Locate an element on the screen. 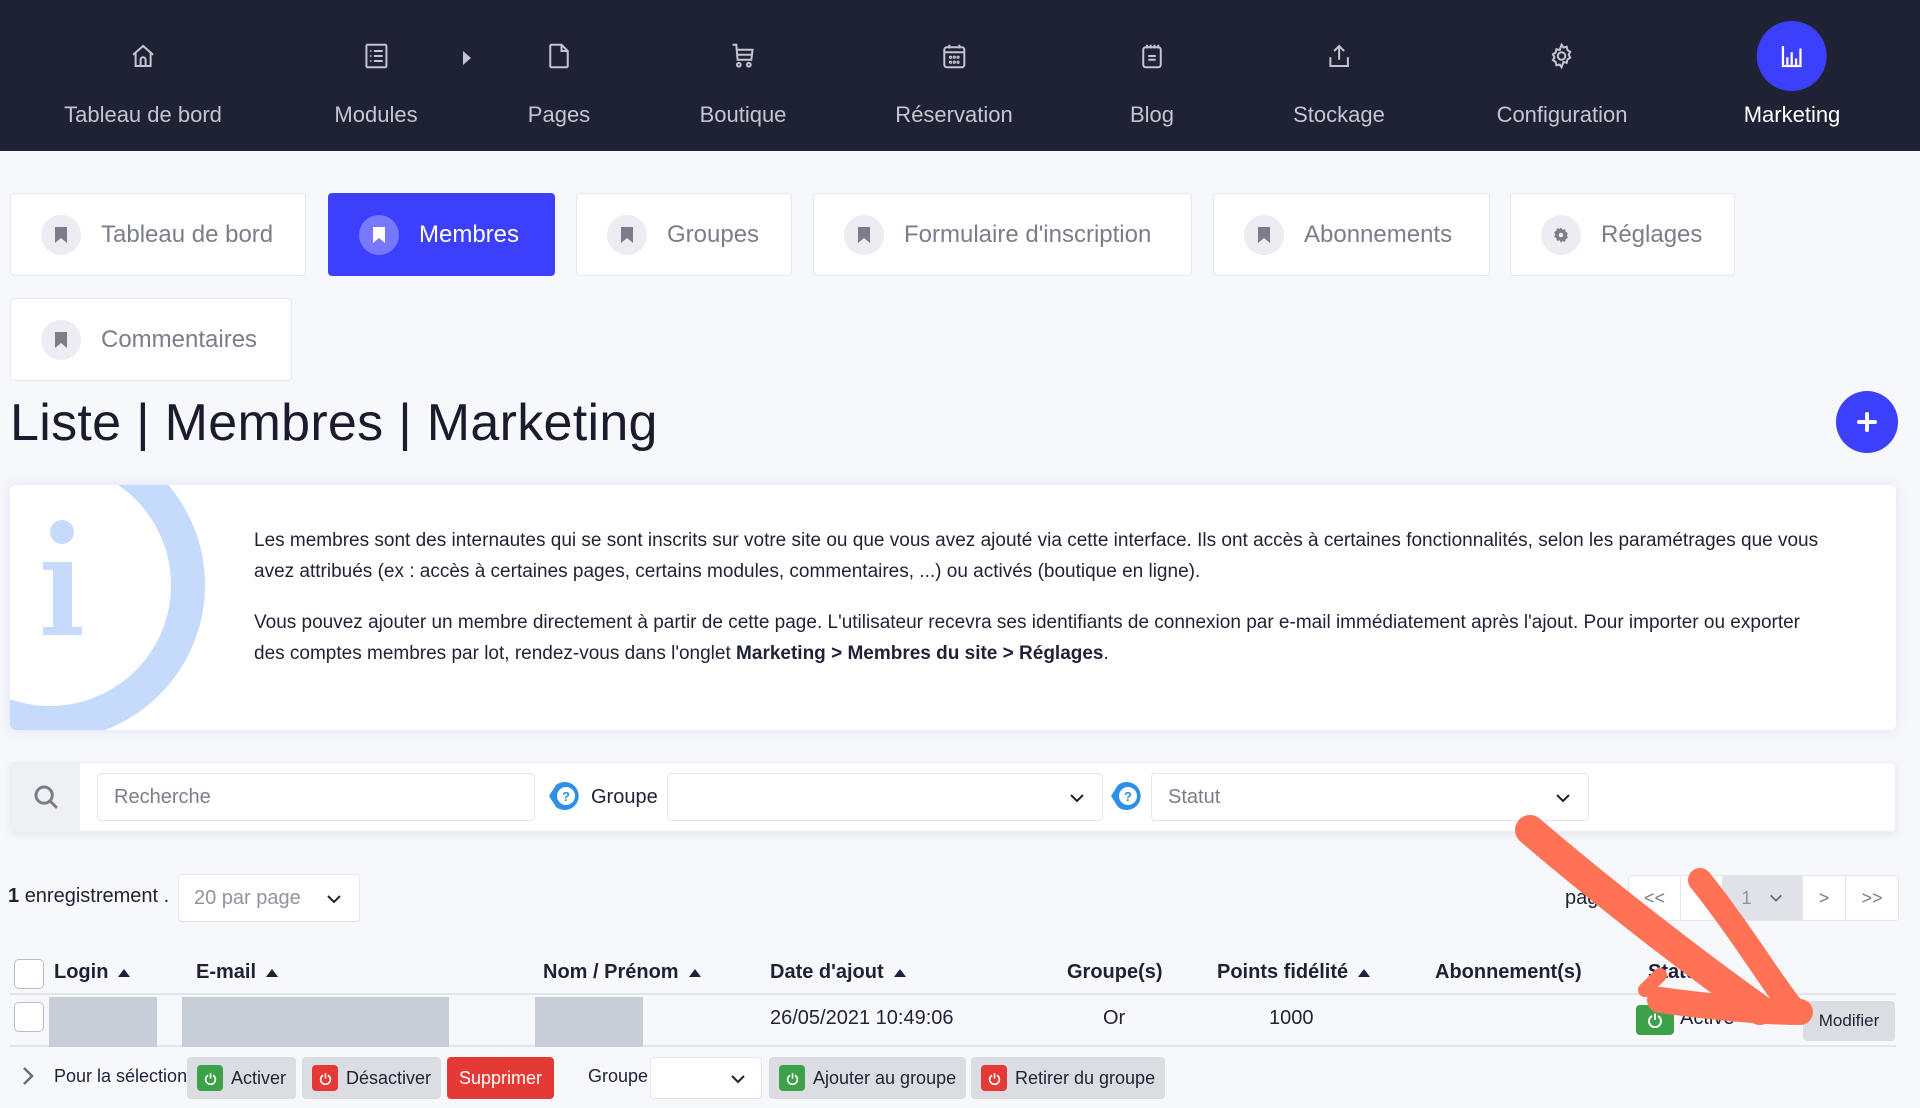 The height and width of the screenshot is (1108, 1920). group-select is located at coordinates (885, 797).